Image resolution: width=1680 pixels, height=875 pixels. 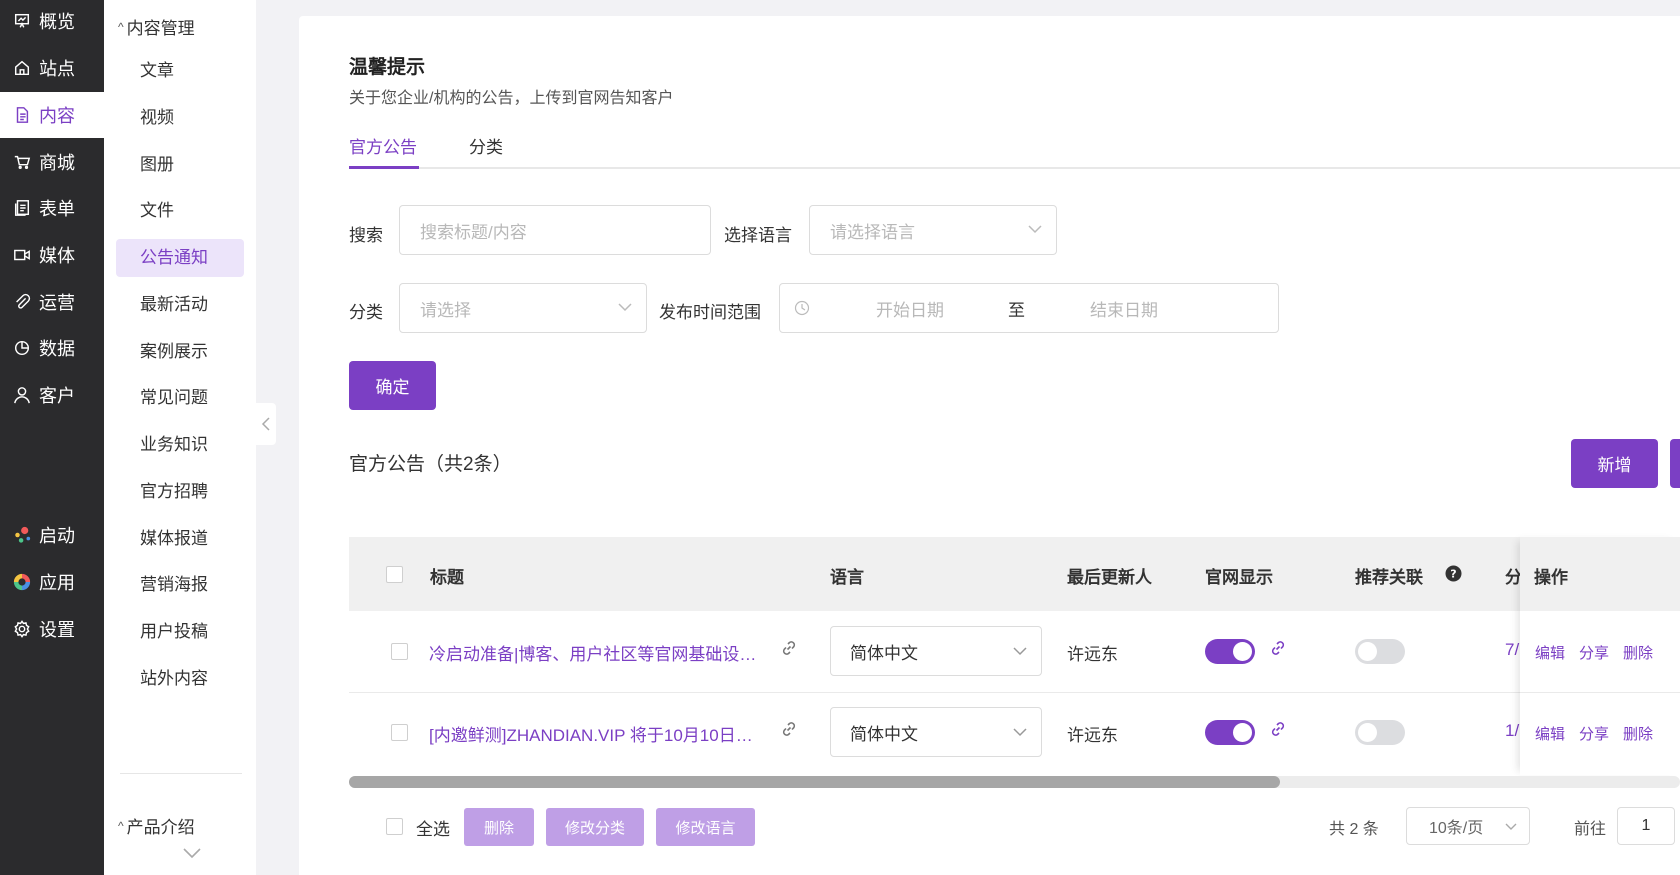 I want to click on cart-icon, so click(x=22, y=162).